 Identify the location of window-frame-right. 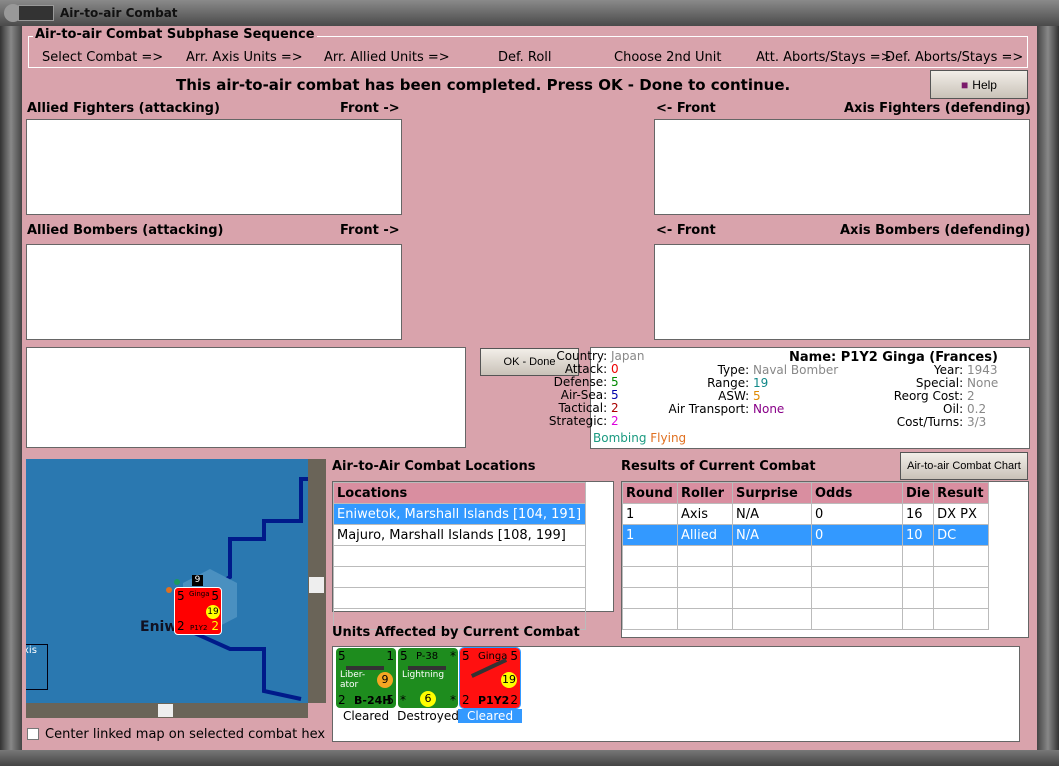
(1048, 388).